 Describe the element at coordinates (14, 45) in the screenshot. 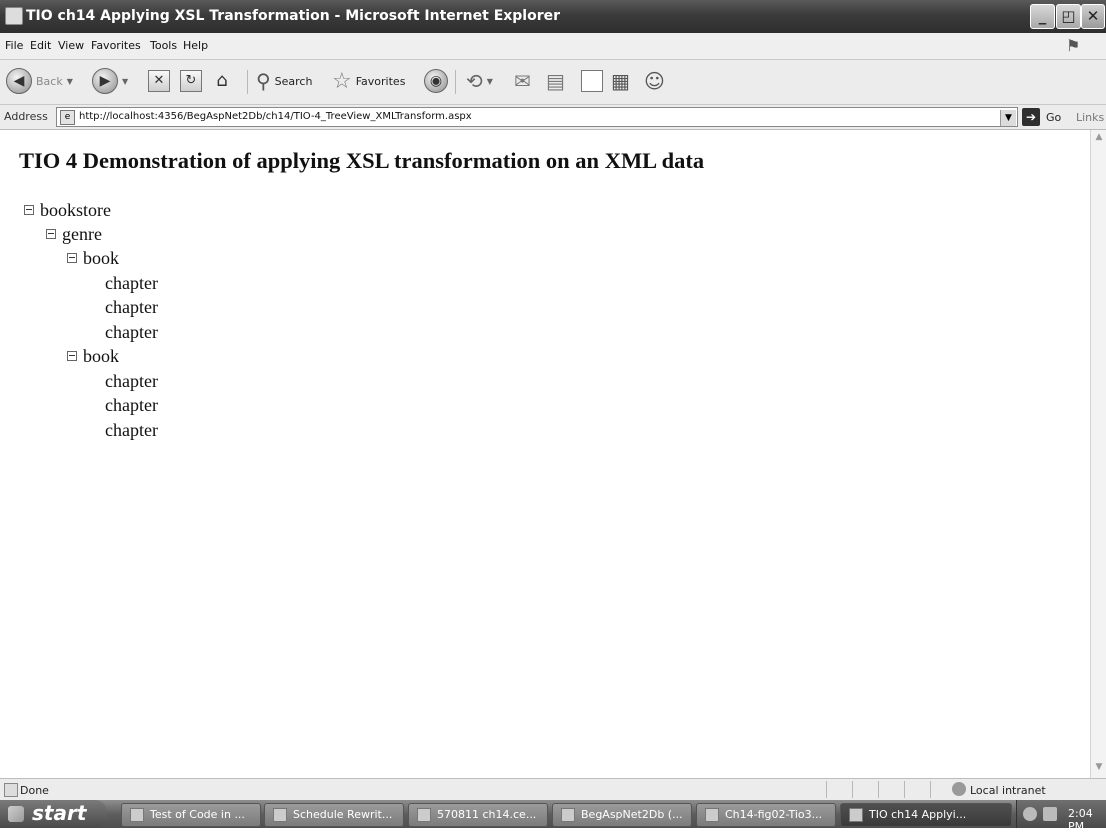

I see `menu-file: File` at that location.